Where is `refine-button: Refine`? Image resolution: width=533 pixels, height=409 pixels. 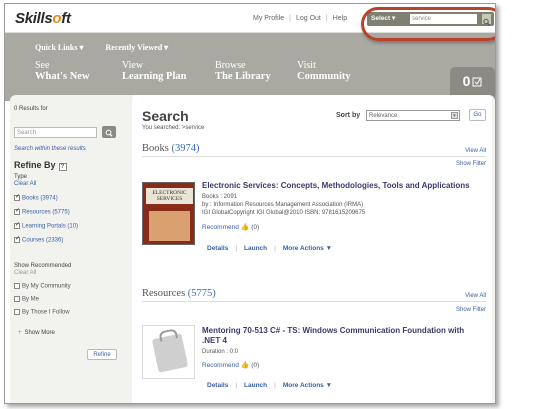
refine-button: Refine is located at coordinates (102, 354).